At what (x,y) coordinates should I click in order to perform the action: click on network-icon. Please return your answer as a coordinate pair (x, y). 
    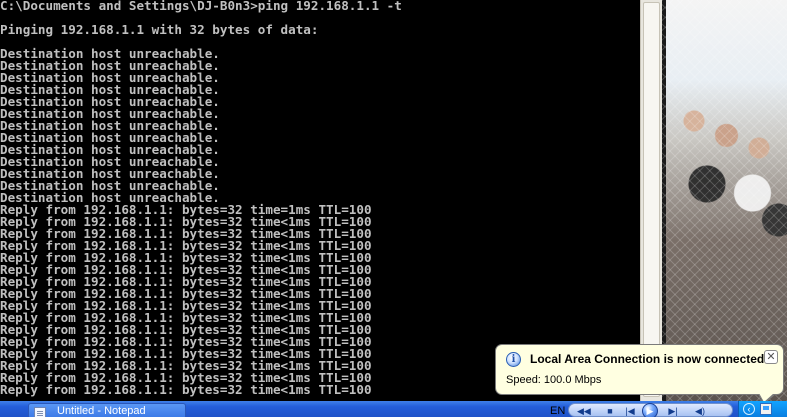
    Looking at the image, I should click on (766, 409).